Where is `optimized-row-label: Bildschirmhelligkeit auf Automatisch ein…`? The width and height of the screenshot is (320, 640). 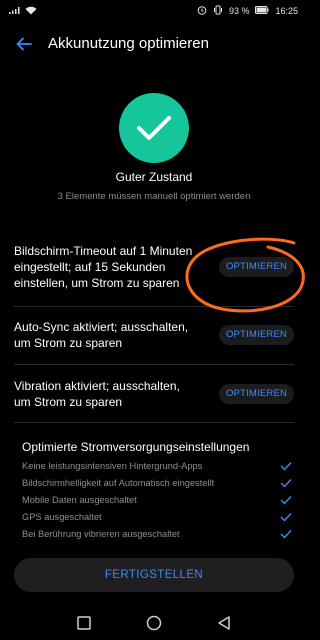 optimized-row-label: Bildschirmhelligkeit auf Automatisch ein… is located at coordinates (118, 482).